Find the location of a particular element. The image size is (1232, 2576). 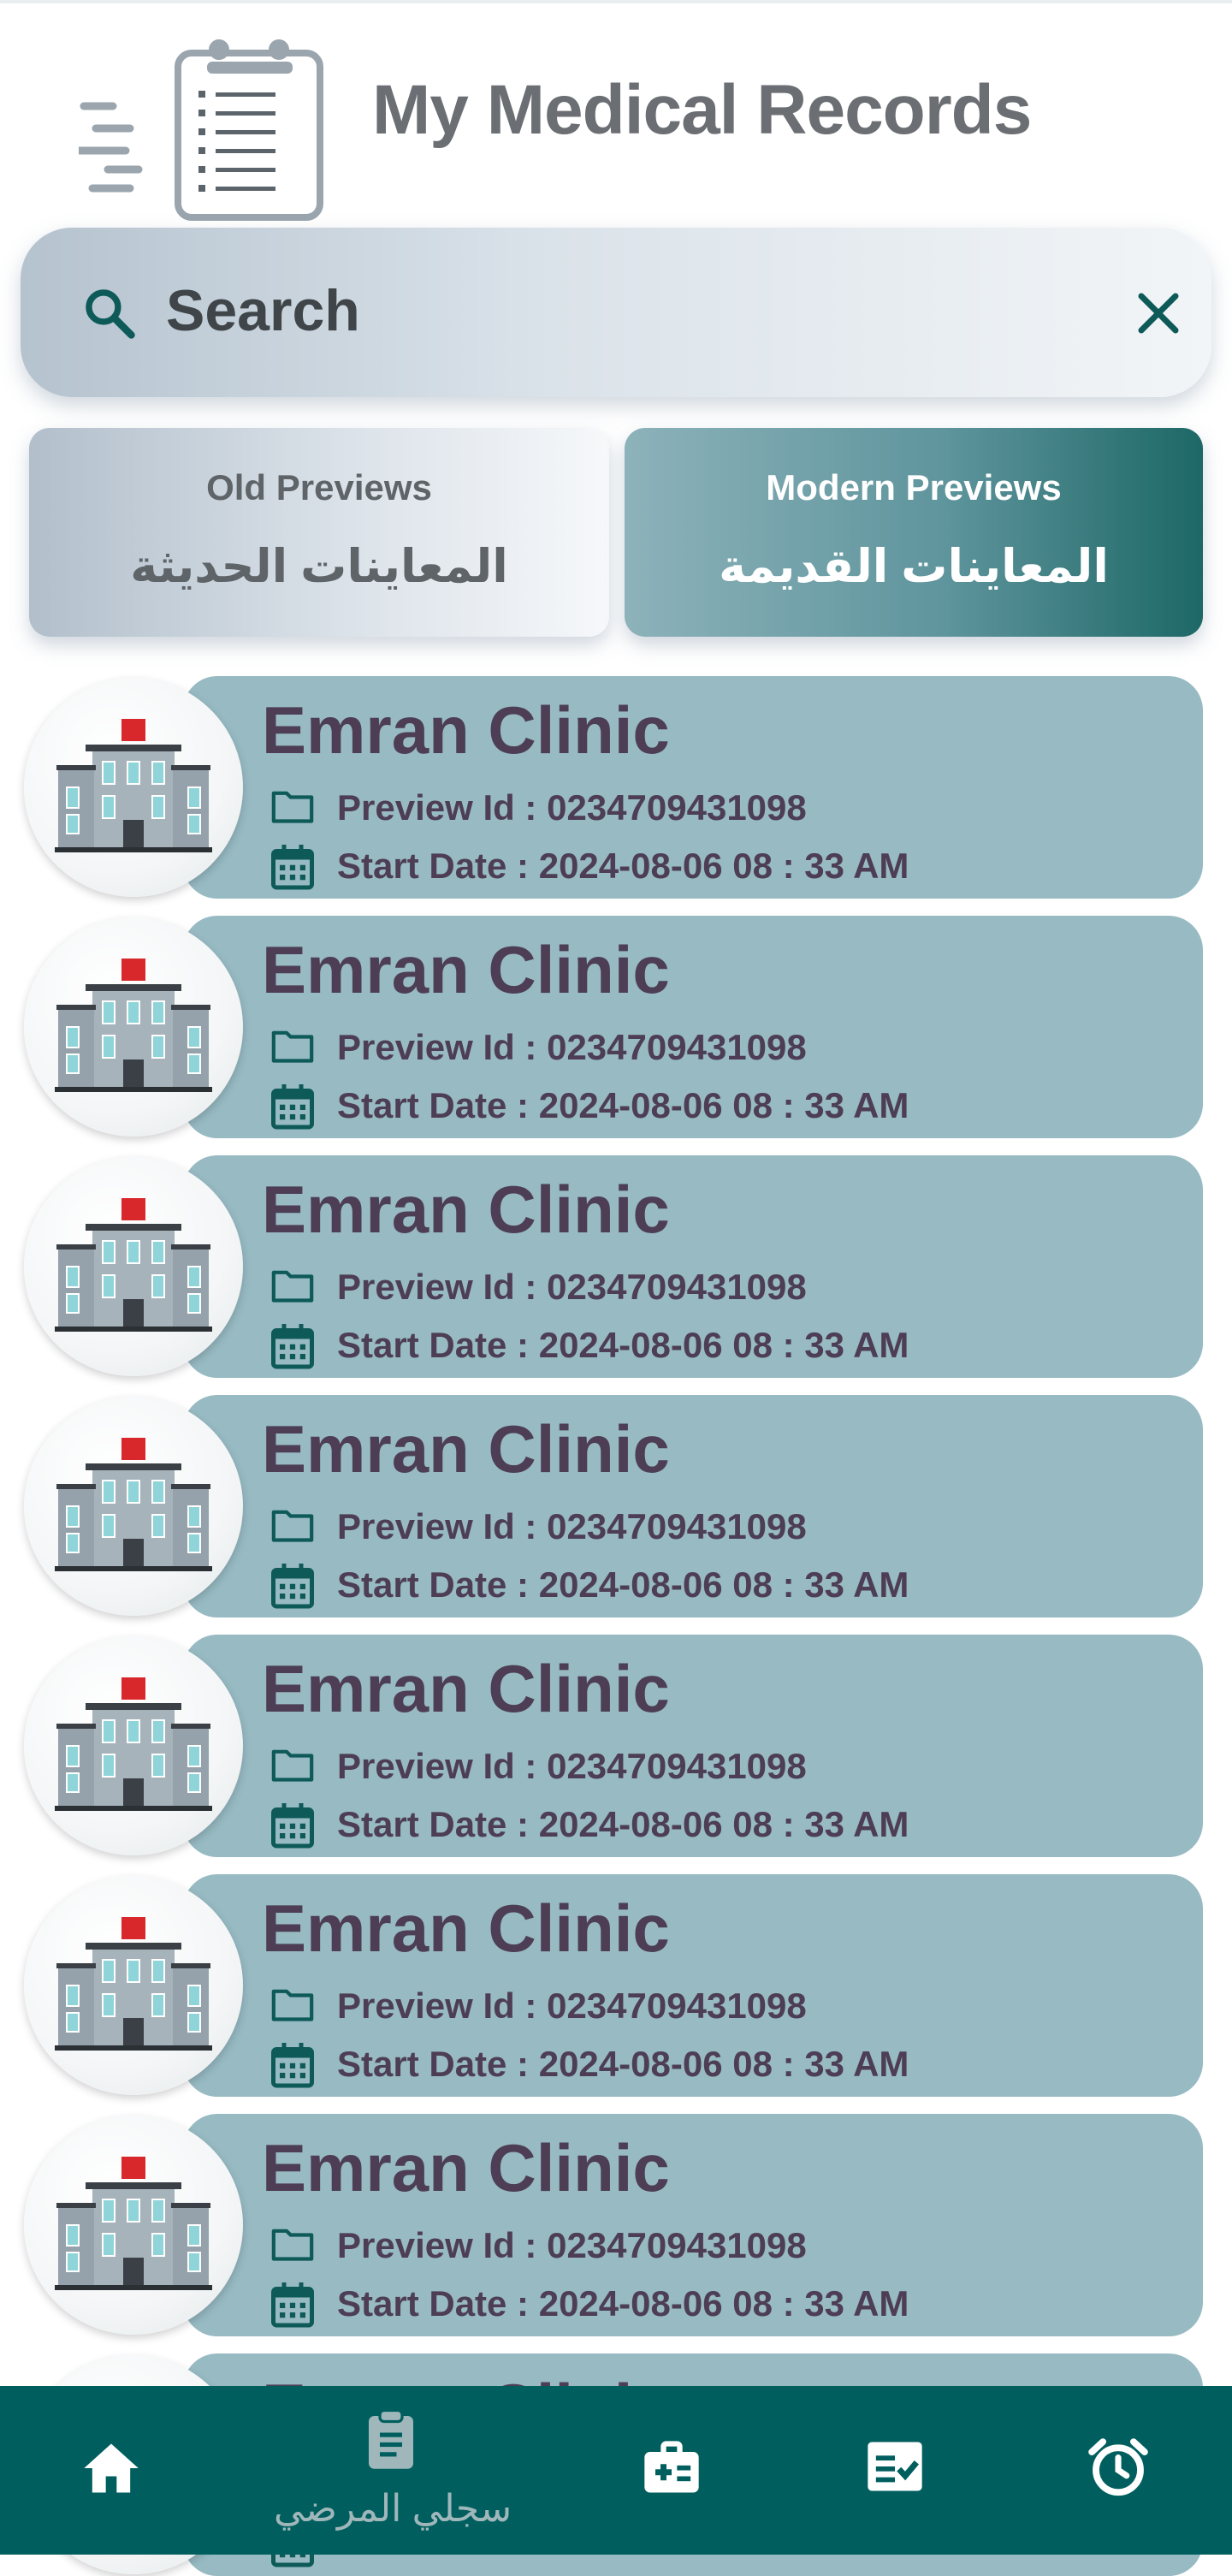

task-list-icon is located at coordinates (895, 2466).